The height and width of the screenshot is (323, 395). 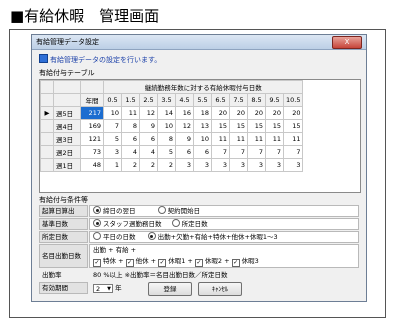 What do you see at coordinates (220, 289) in the screenshot?
I see `cancel-button: ｷｬﾝｾﾙ` at bounding box center [220, 289].